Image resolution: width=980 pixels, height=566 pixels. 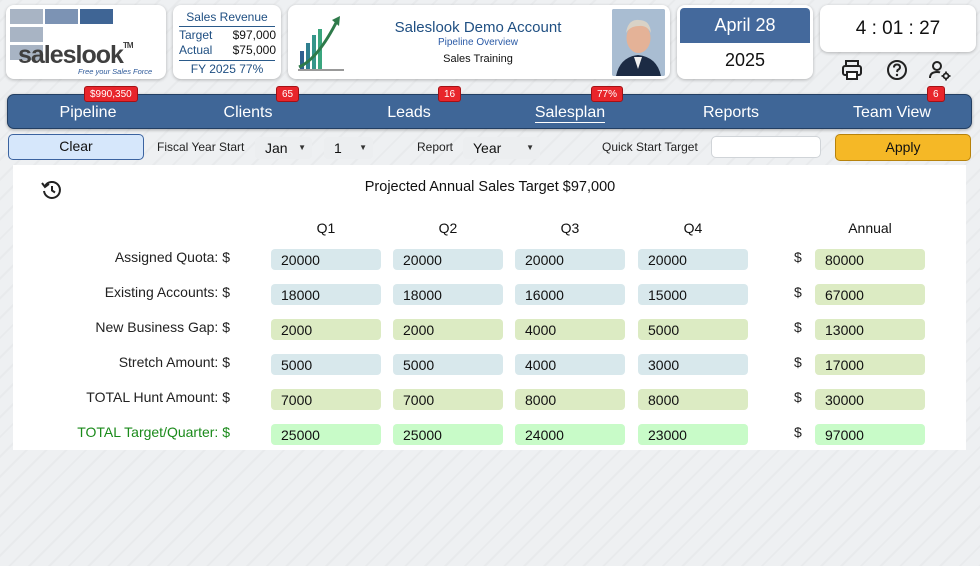 What do you see at coordinates (693, 329) in the screenshot?
I see `gap-q4-value: 5000` at bounding box center [693, 329].